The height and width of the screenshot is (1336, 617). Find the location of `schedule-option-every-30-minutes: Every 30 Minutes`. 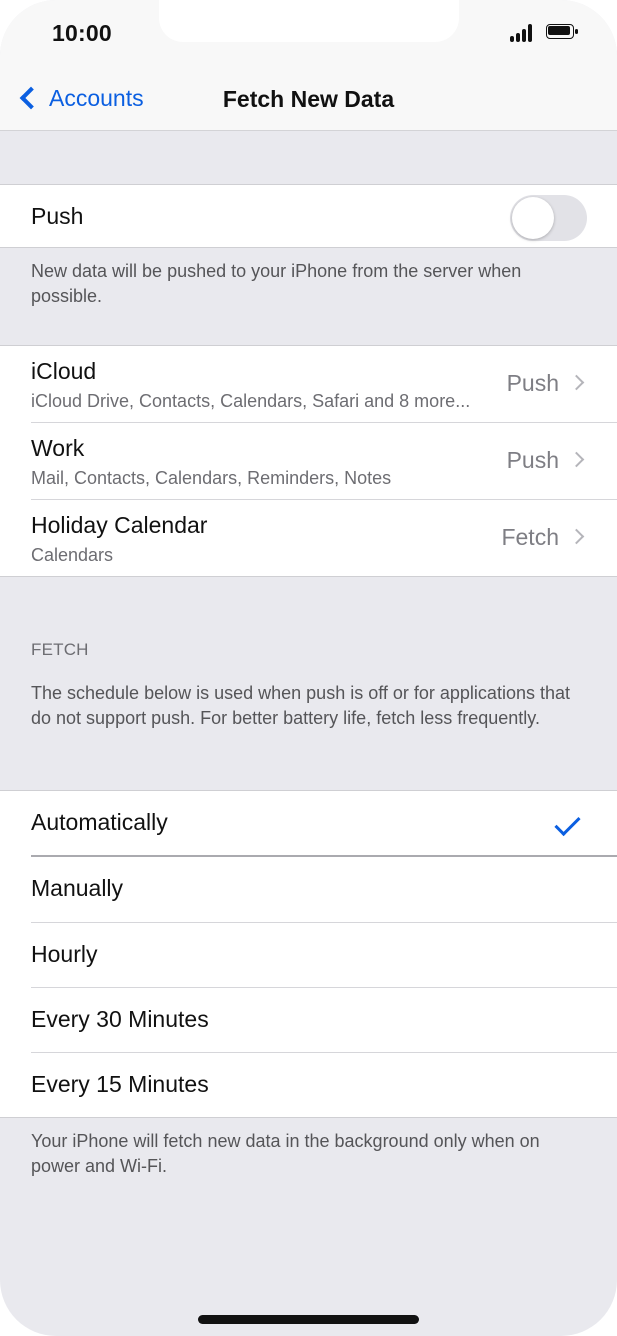

schedule-option-every-30-minutes: Every 30 Minutes is located at coordinates (308, 1020).